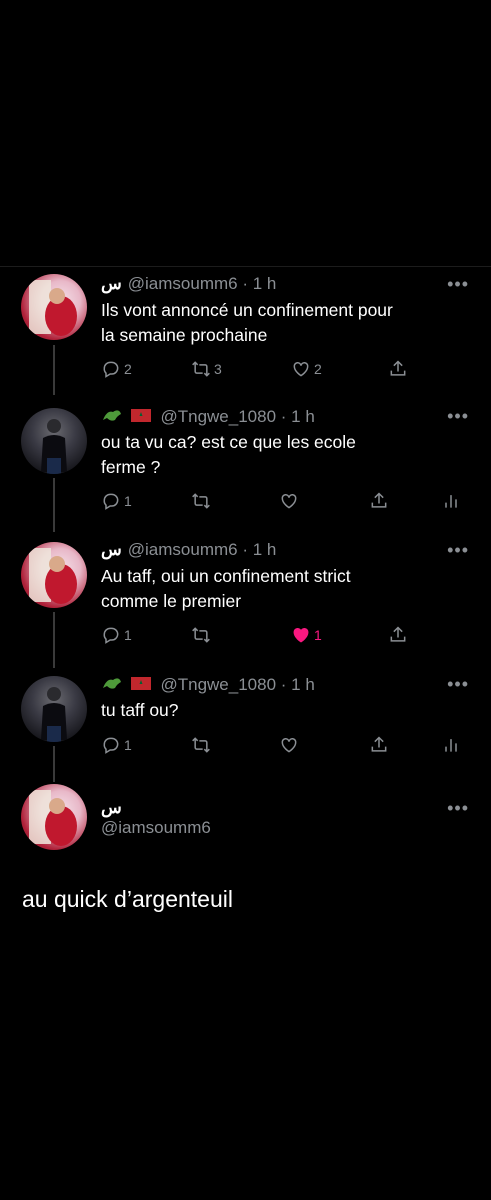  What do you see at coordinates (171, 601) in the screenshot?
I see `tweet-text-line: comme le premier` at bounding box center [171, 601].